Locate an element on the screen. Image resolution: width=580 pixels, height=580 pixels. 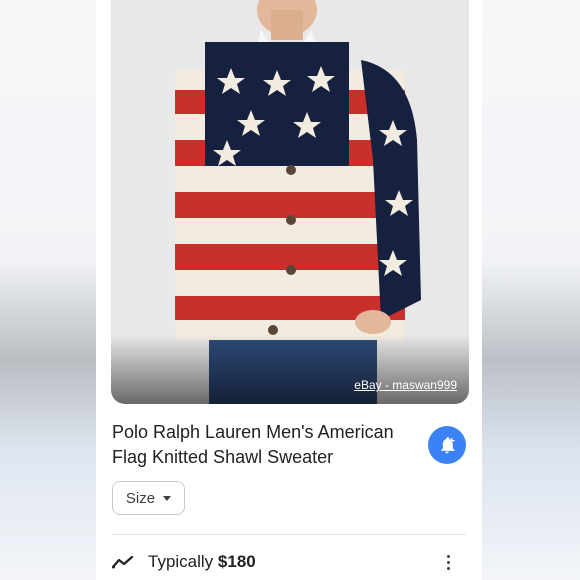
divider is located at coordinates (289, 534).